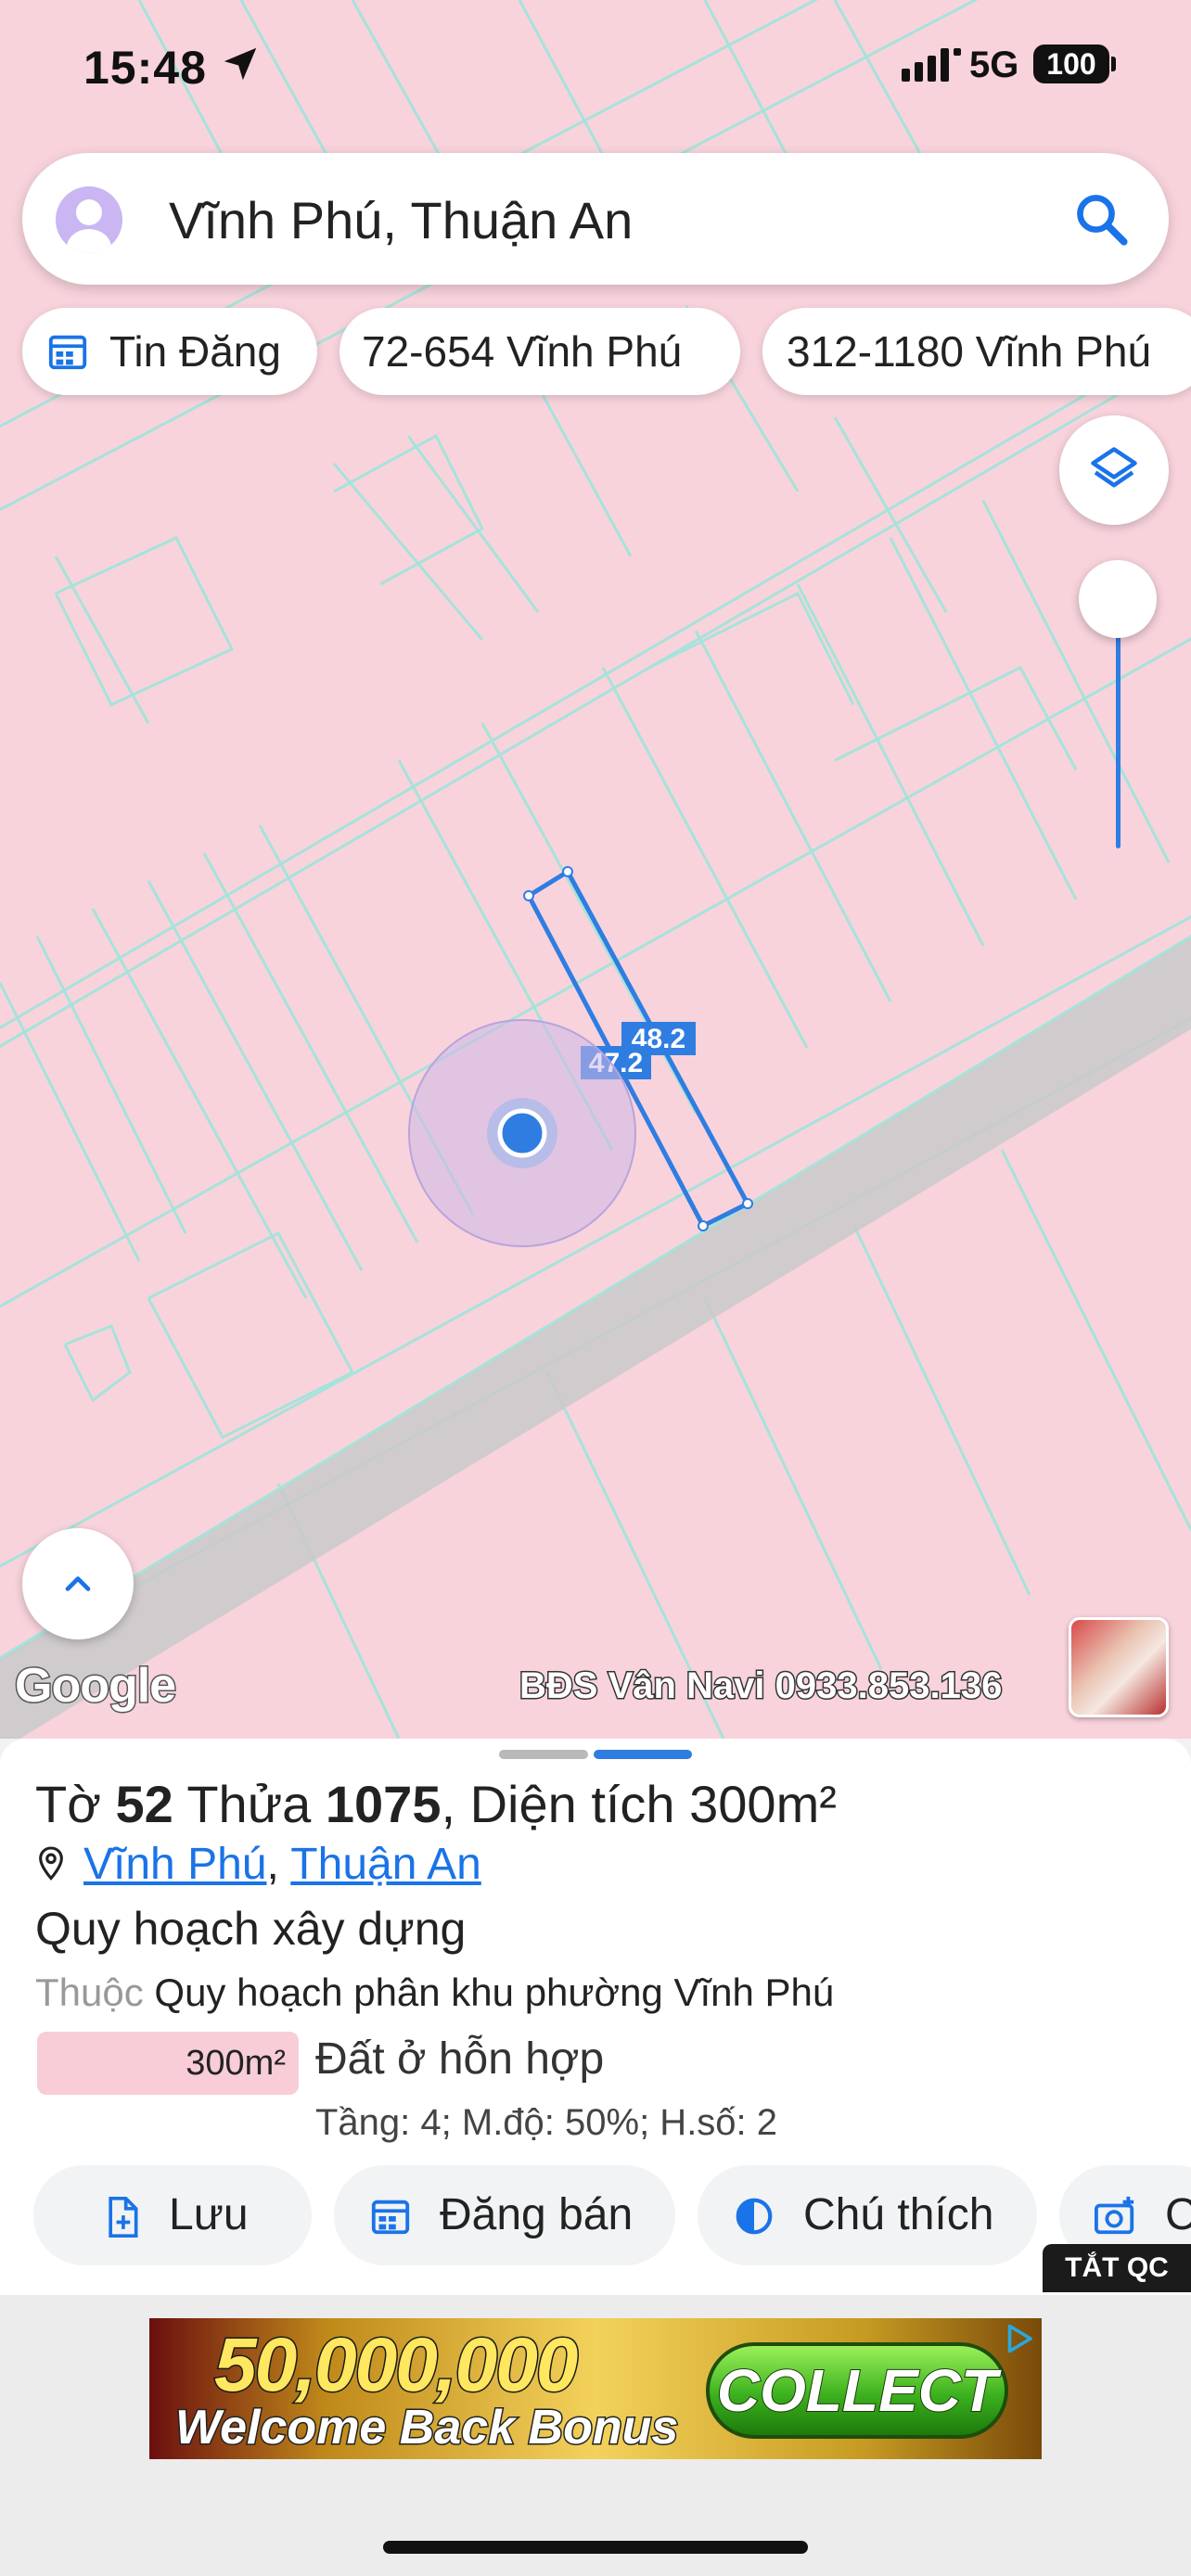  Describe the element at coordinates (426, 2428) in the screenshot. I see `ad-subline: Welcome Back Bonus` at that location.